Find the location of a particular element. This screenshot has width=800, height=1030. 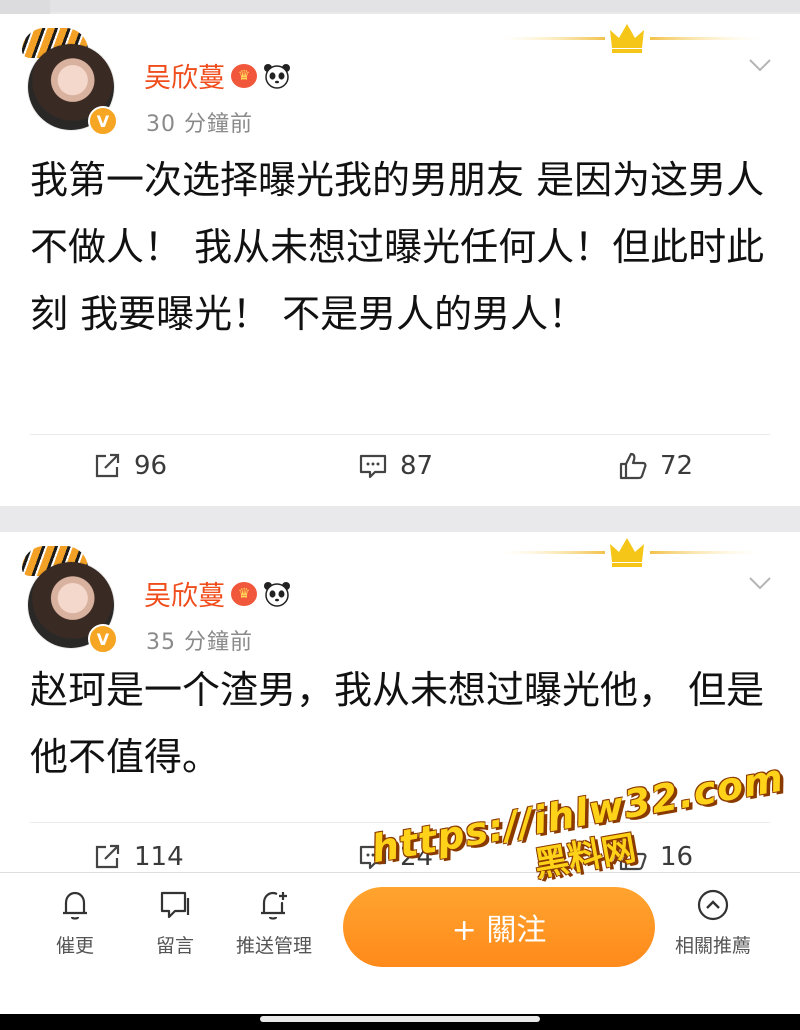

home-indicator is located at coordinates (400, 1022).